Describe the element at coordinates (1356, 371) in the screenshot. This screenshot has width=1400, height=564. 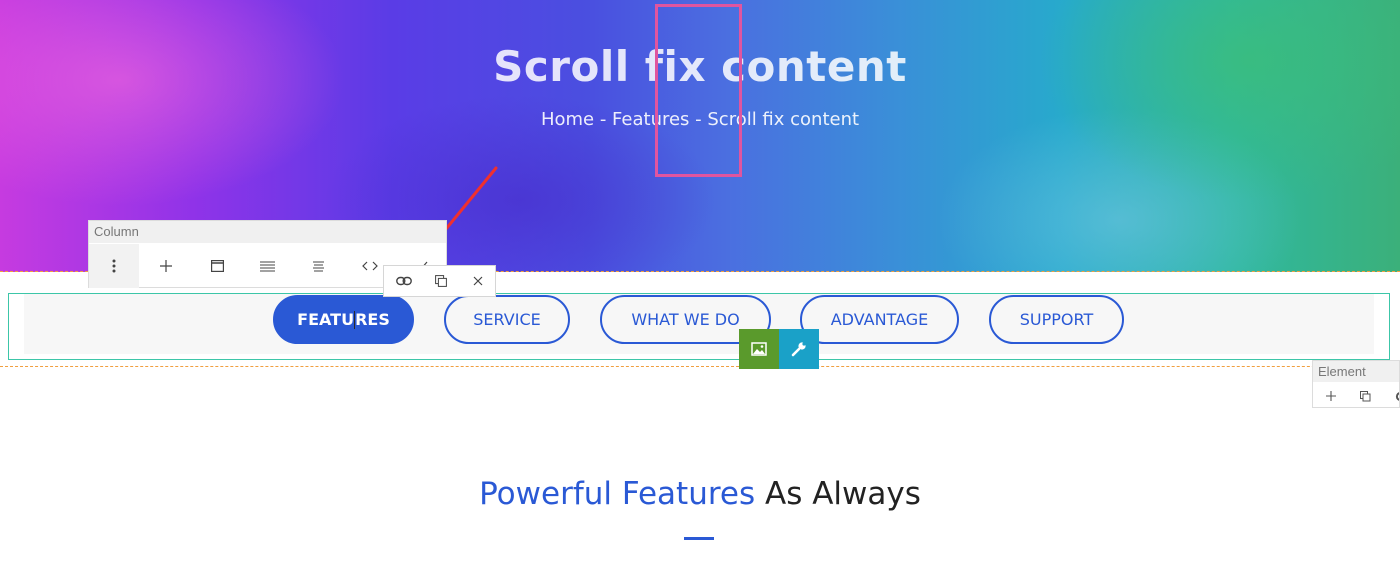
I see `element-toolbar-label: Element` at that location.